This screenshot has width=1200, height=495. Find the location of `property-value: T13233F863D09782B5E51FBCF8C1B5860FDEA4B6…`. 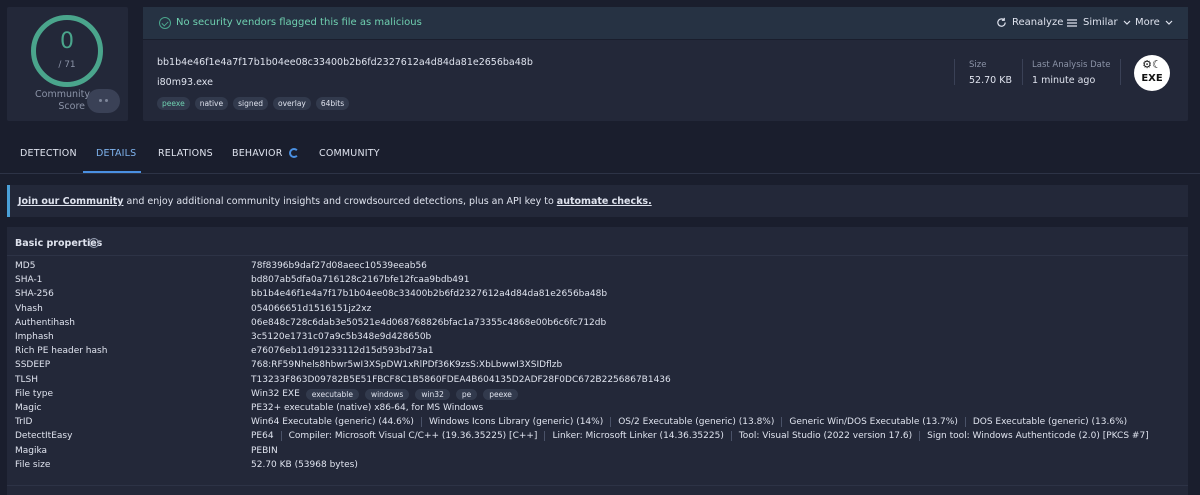

property-value: T13233F863D09782B5E51FBCF8C1B5860FDEA4B6… is located at coordinates (461, 379).